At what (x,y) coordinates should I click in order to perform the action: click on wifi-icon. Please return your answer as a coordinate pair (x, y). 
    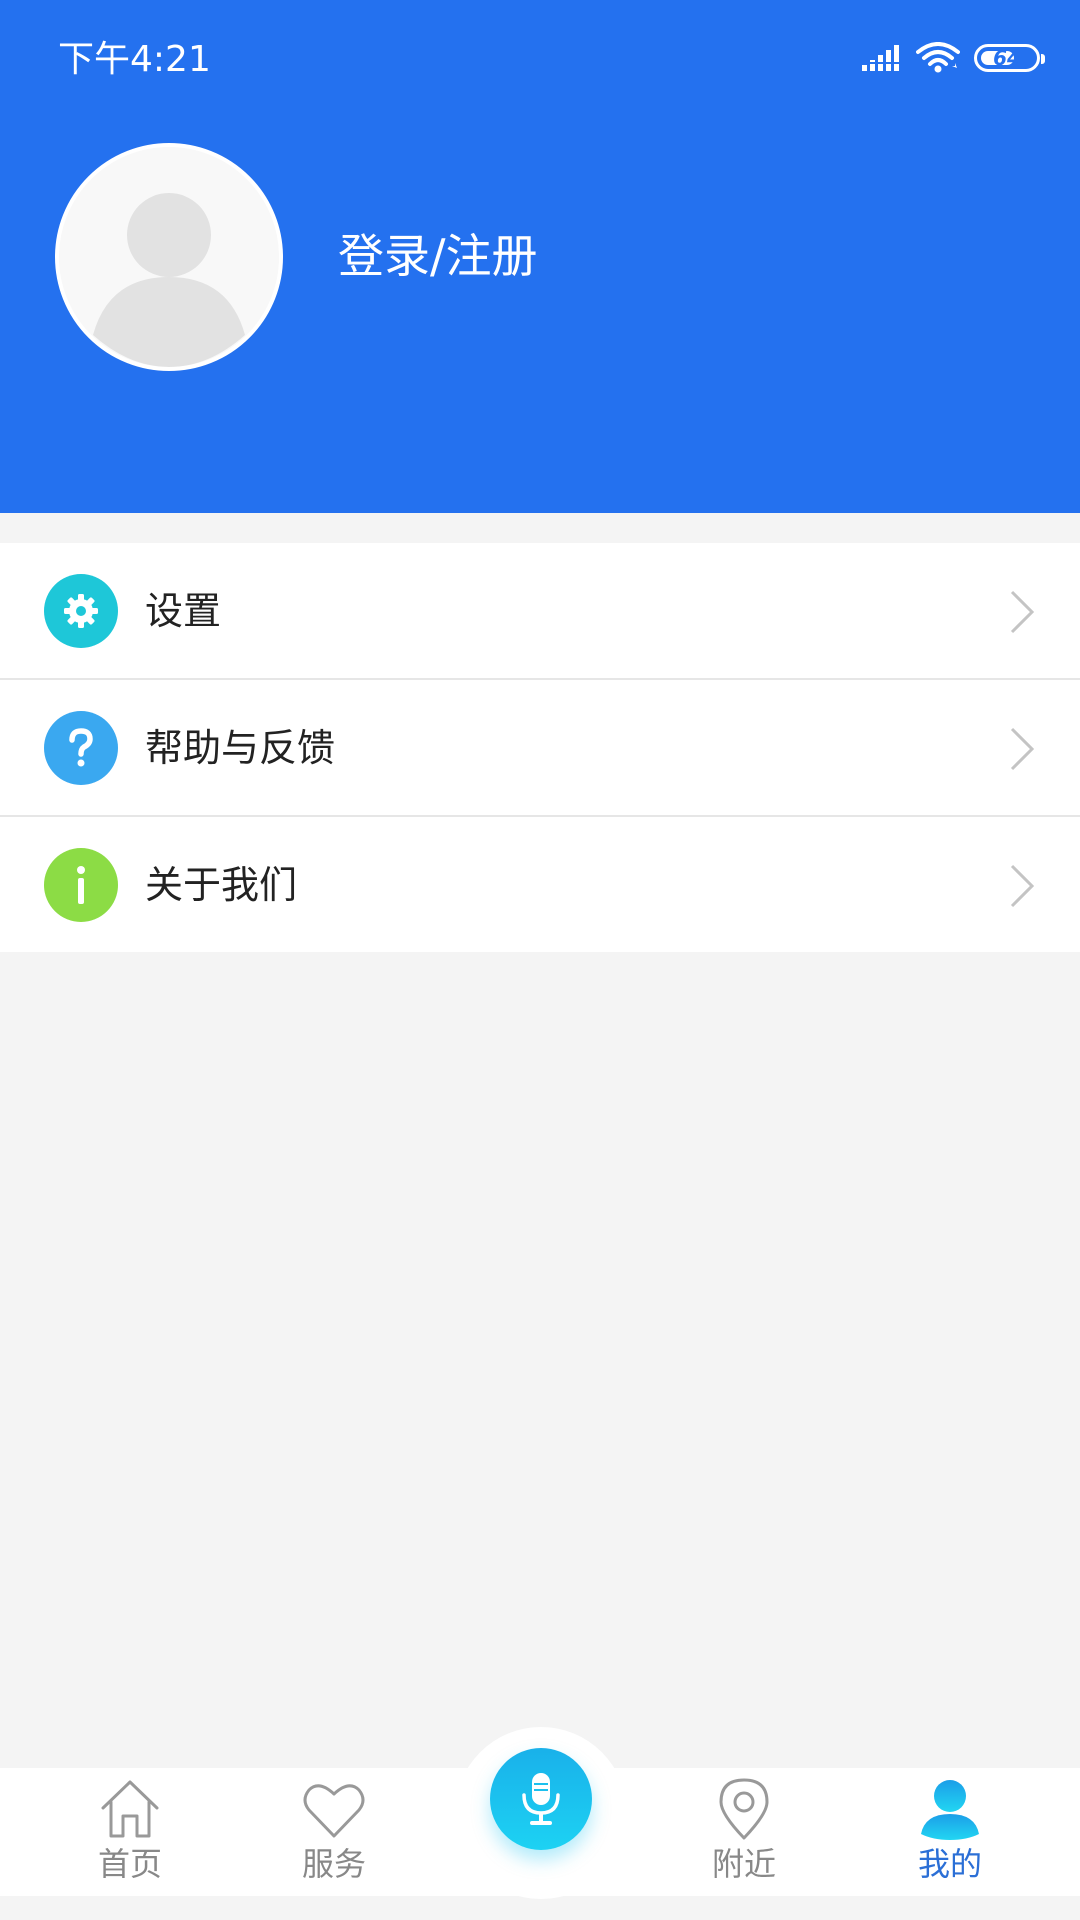
    Looking at the image, I should click on (938, 57).